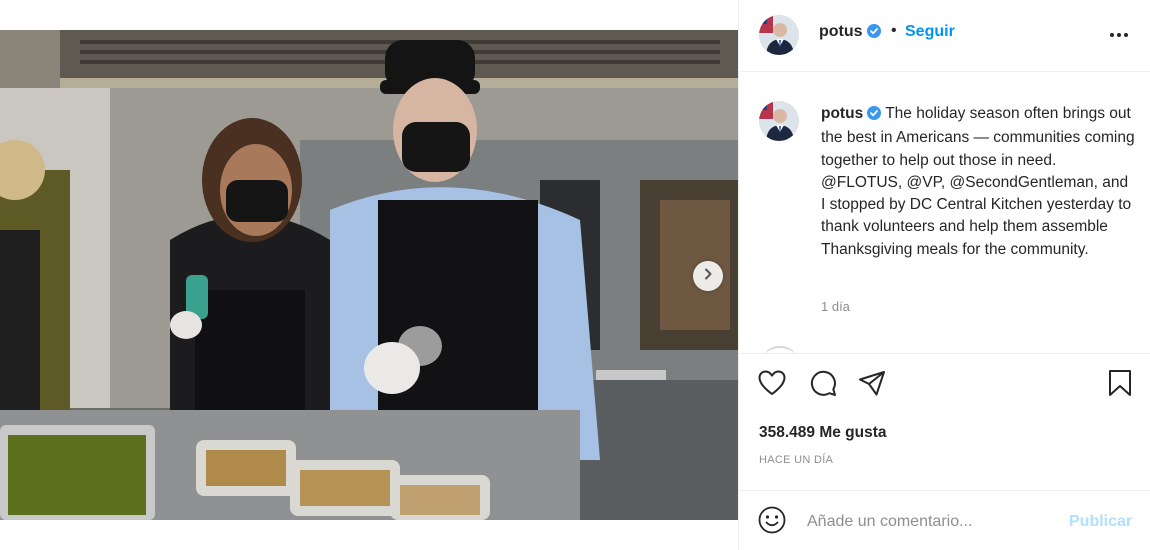 The height and width of the screenshot is (550, 1150). I want to click on heart-icon, so click(772, 385).